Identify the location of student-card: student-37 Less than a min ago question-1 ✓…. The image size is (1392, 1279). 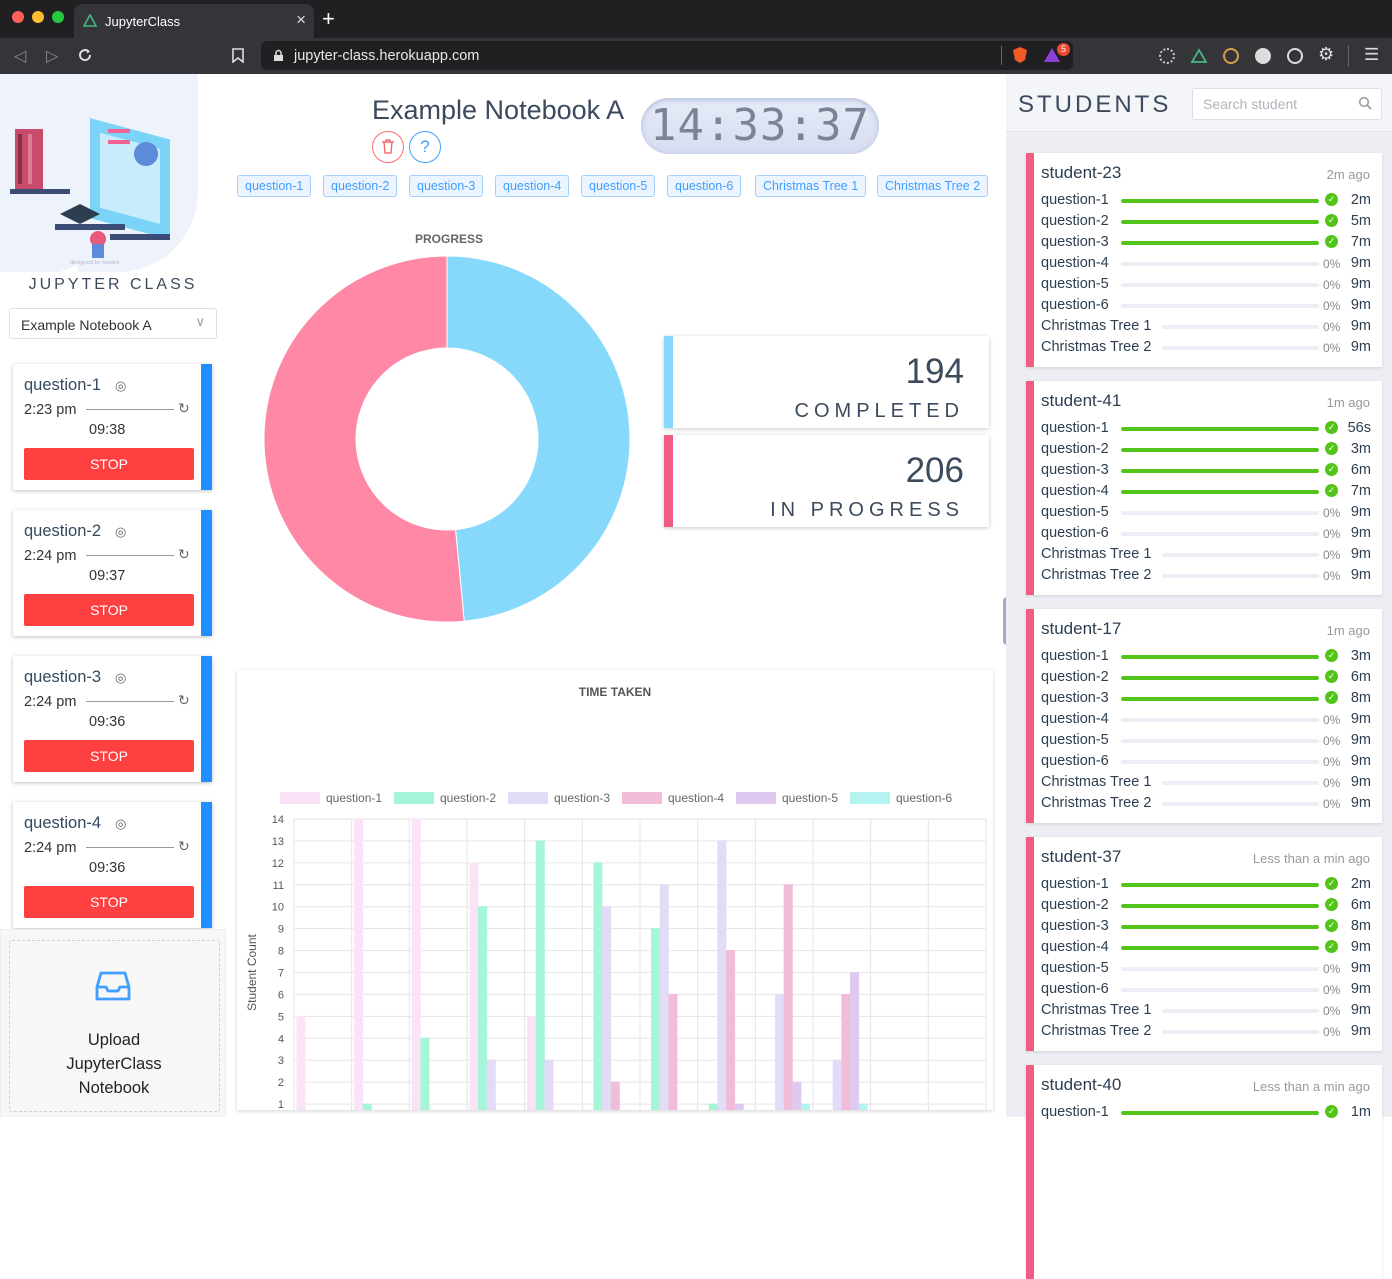
(1204, 944).